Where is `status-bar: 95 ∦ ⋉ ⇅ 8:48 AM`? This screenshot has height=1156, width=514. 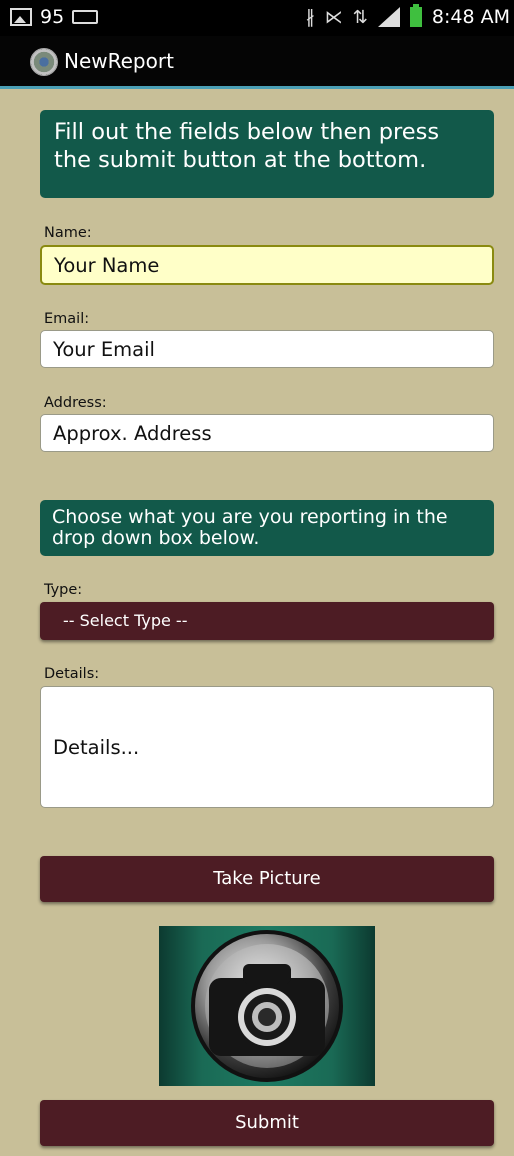
status-bar: 95 ∦ ⋉ ⇅ 8:48 AM is located at coordinates (257, 18).